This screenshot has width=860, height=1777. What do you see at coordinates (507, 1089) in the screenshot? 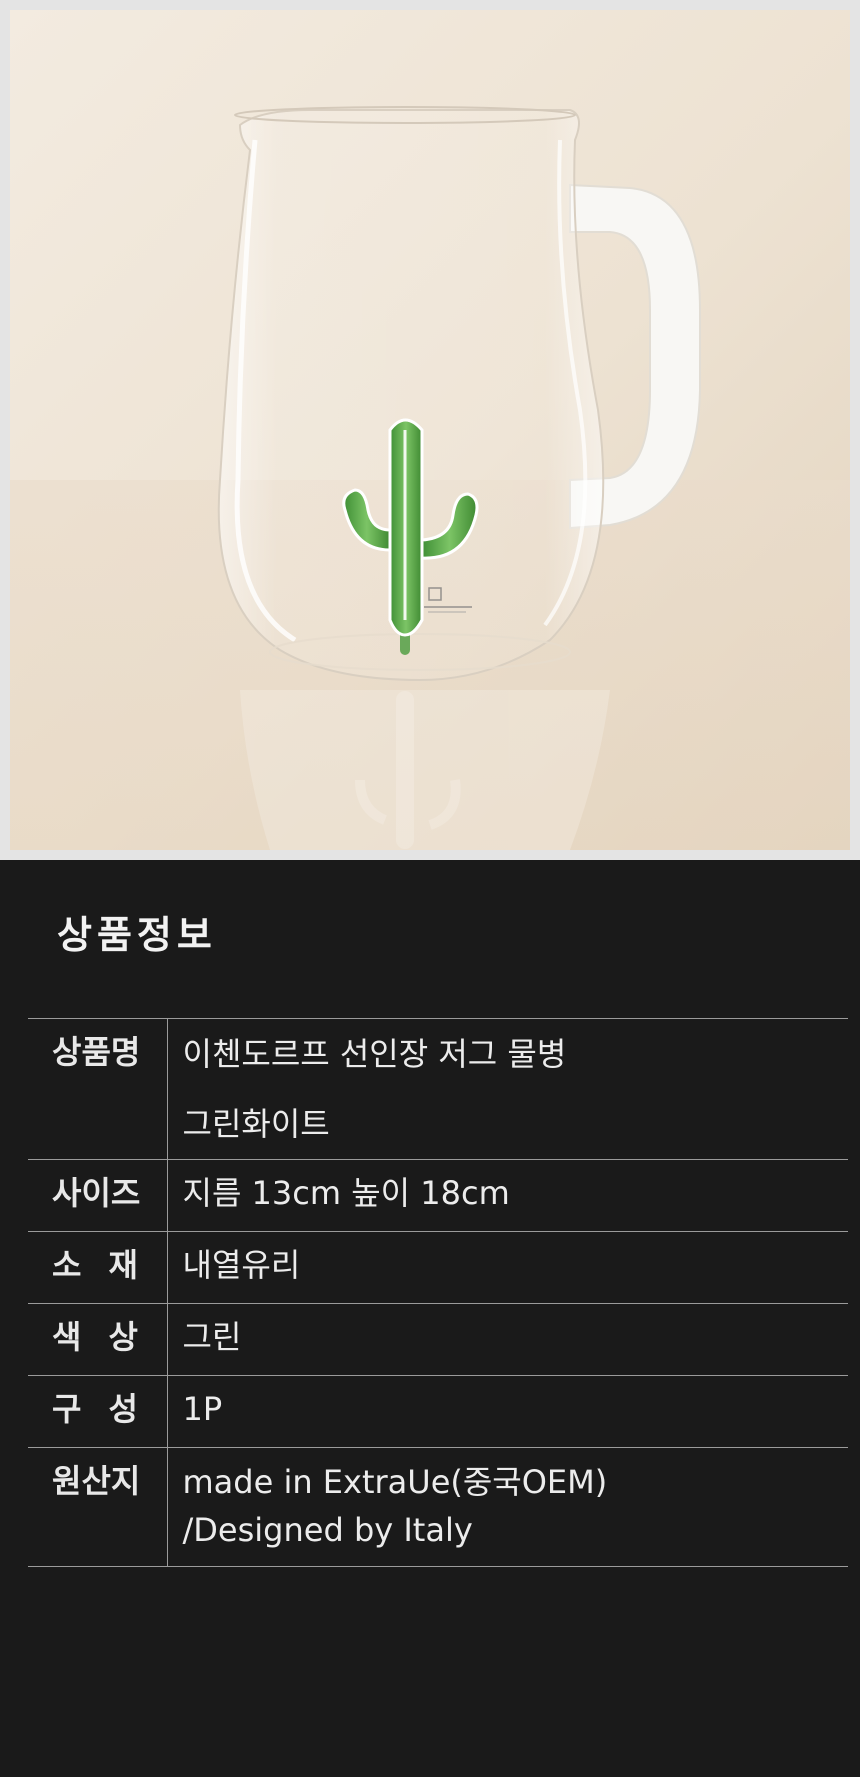
I see `row-value: 이첸도르프 선인장 저그 물병 그린화이트` at bounding box center [507, 1089].